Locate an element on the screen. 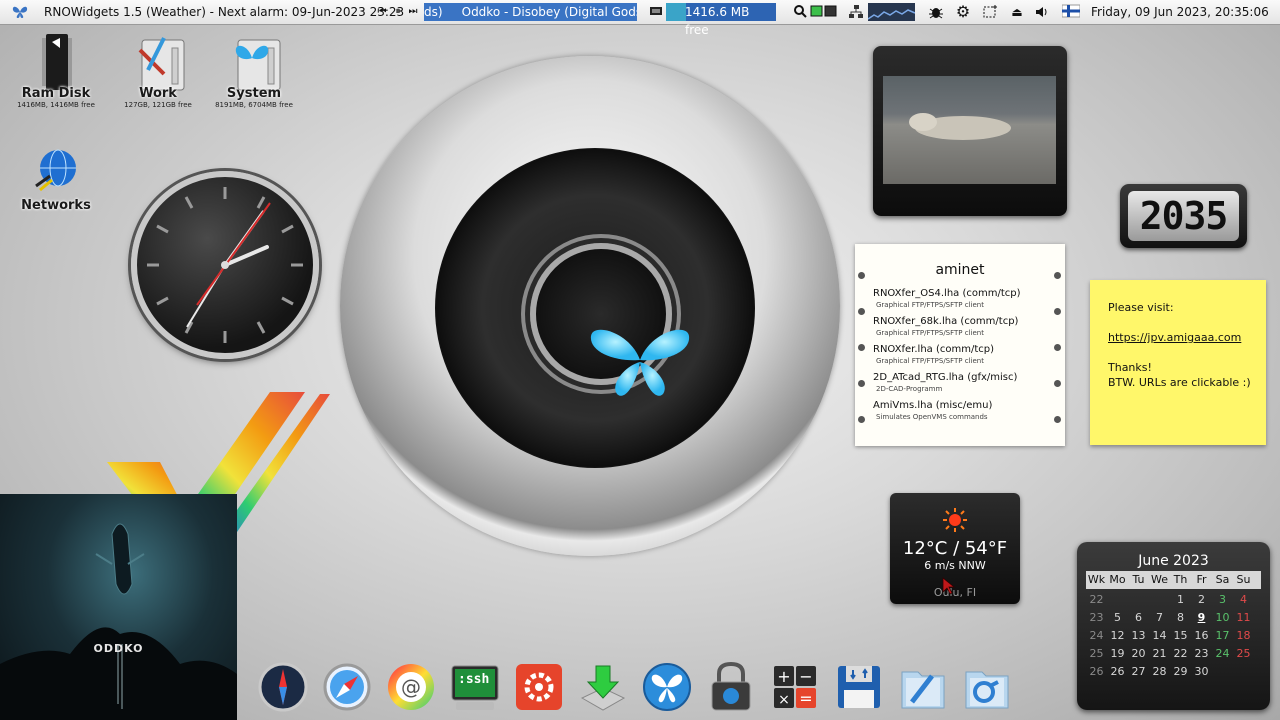 The width and height of the screenshot is (1280, 720). album-art: ODDKO is located at coordinates (118, 607).